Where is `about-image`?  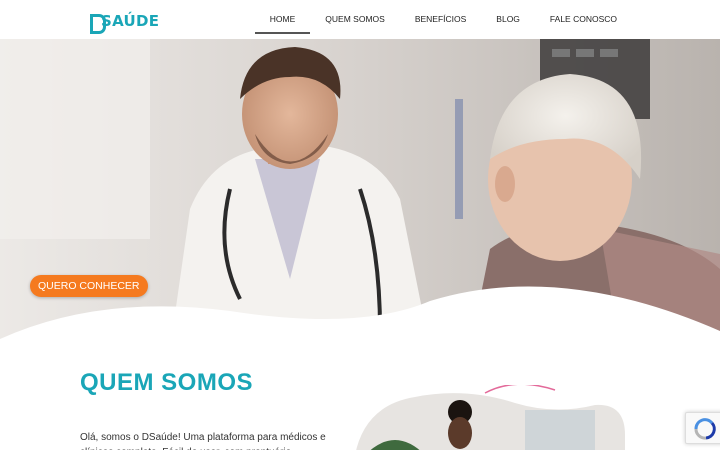 about-image is located at coordinates (490, 417).